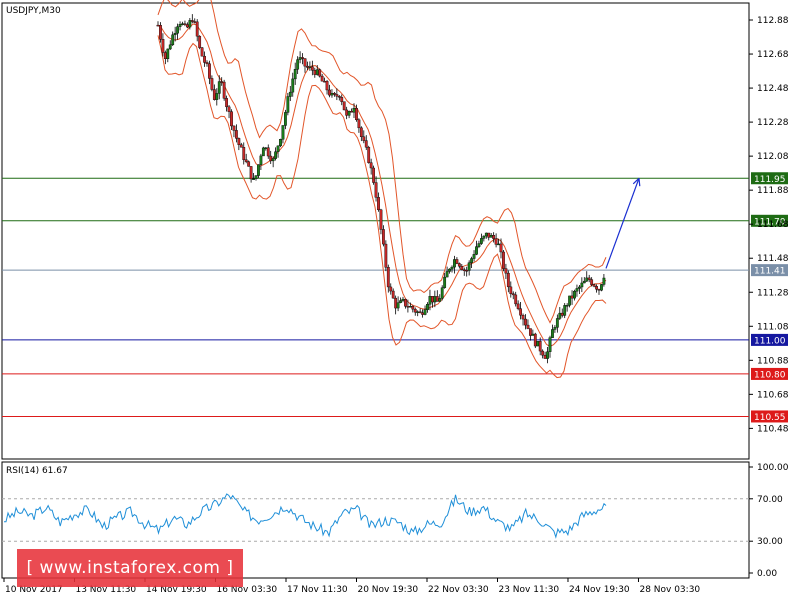 This screenshot has width=800, height=600. Describe the element at coordinates (773, 468) in the screenshot. I see `rsi-tick-label: 100.00` at that location.